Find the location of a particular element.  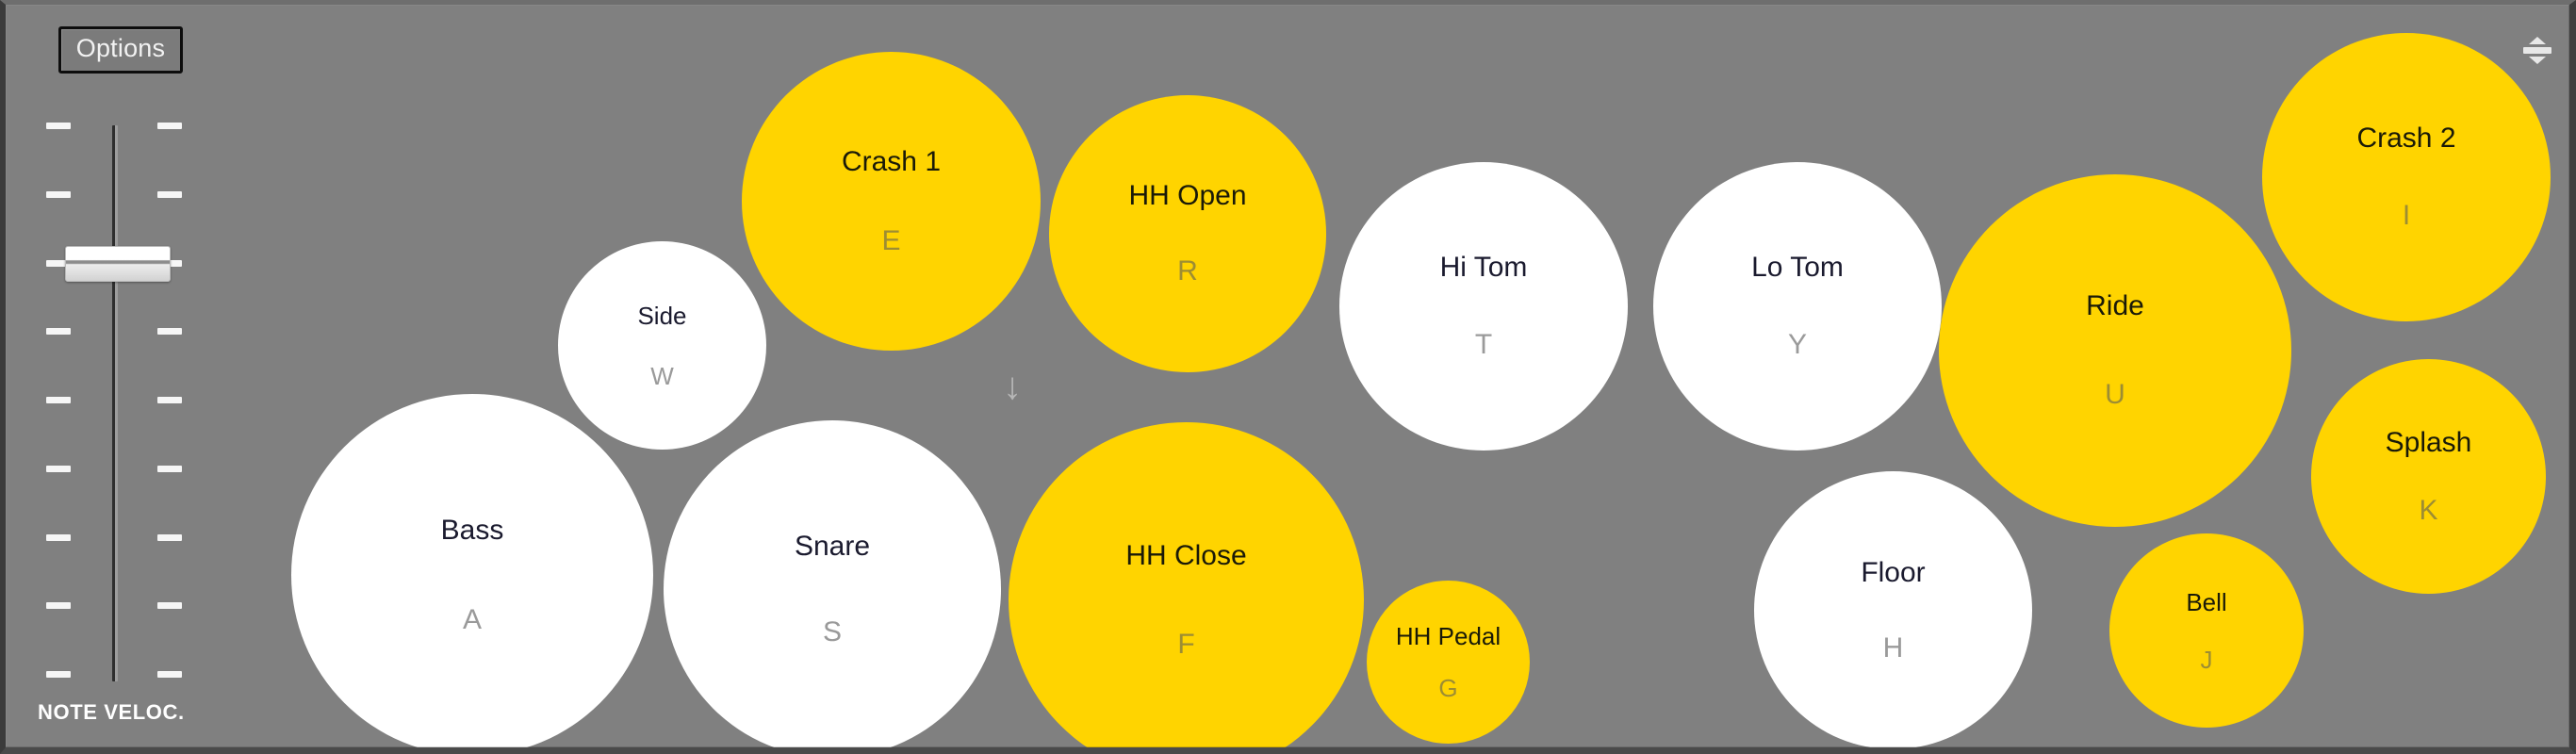

drum-pad-label: Bass is located at coordinates (472, 530).